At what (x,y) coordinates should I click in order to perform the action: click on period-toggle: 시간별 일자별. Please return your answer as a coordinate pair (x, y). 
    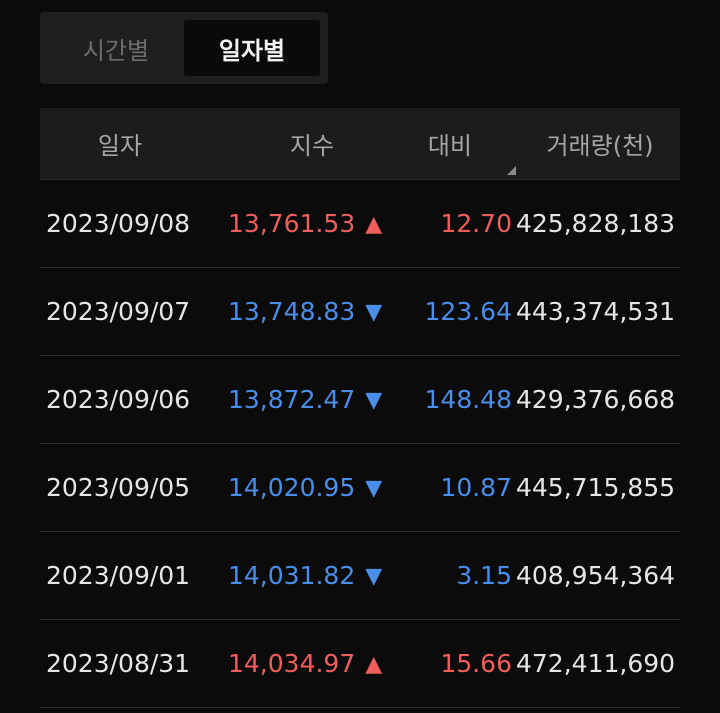
    Looking at the image, I should click on (184, 48).